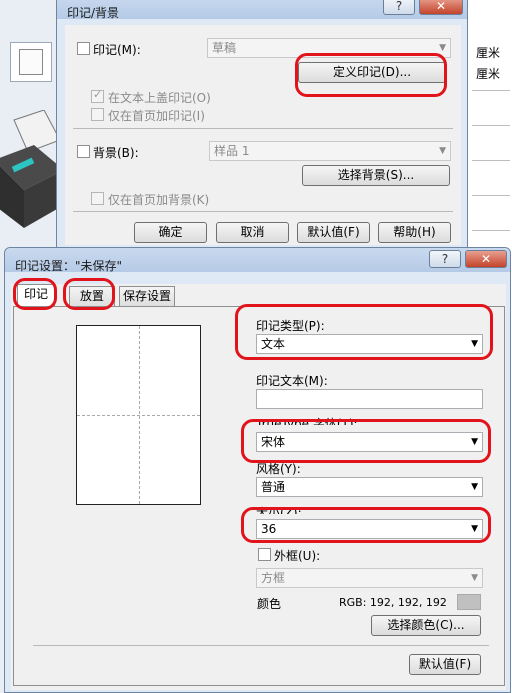  I want to click on title-bar: 印记/背景 ? ✕, so click(262, 10).